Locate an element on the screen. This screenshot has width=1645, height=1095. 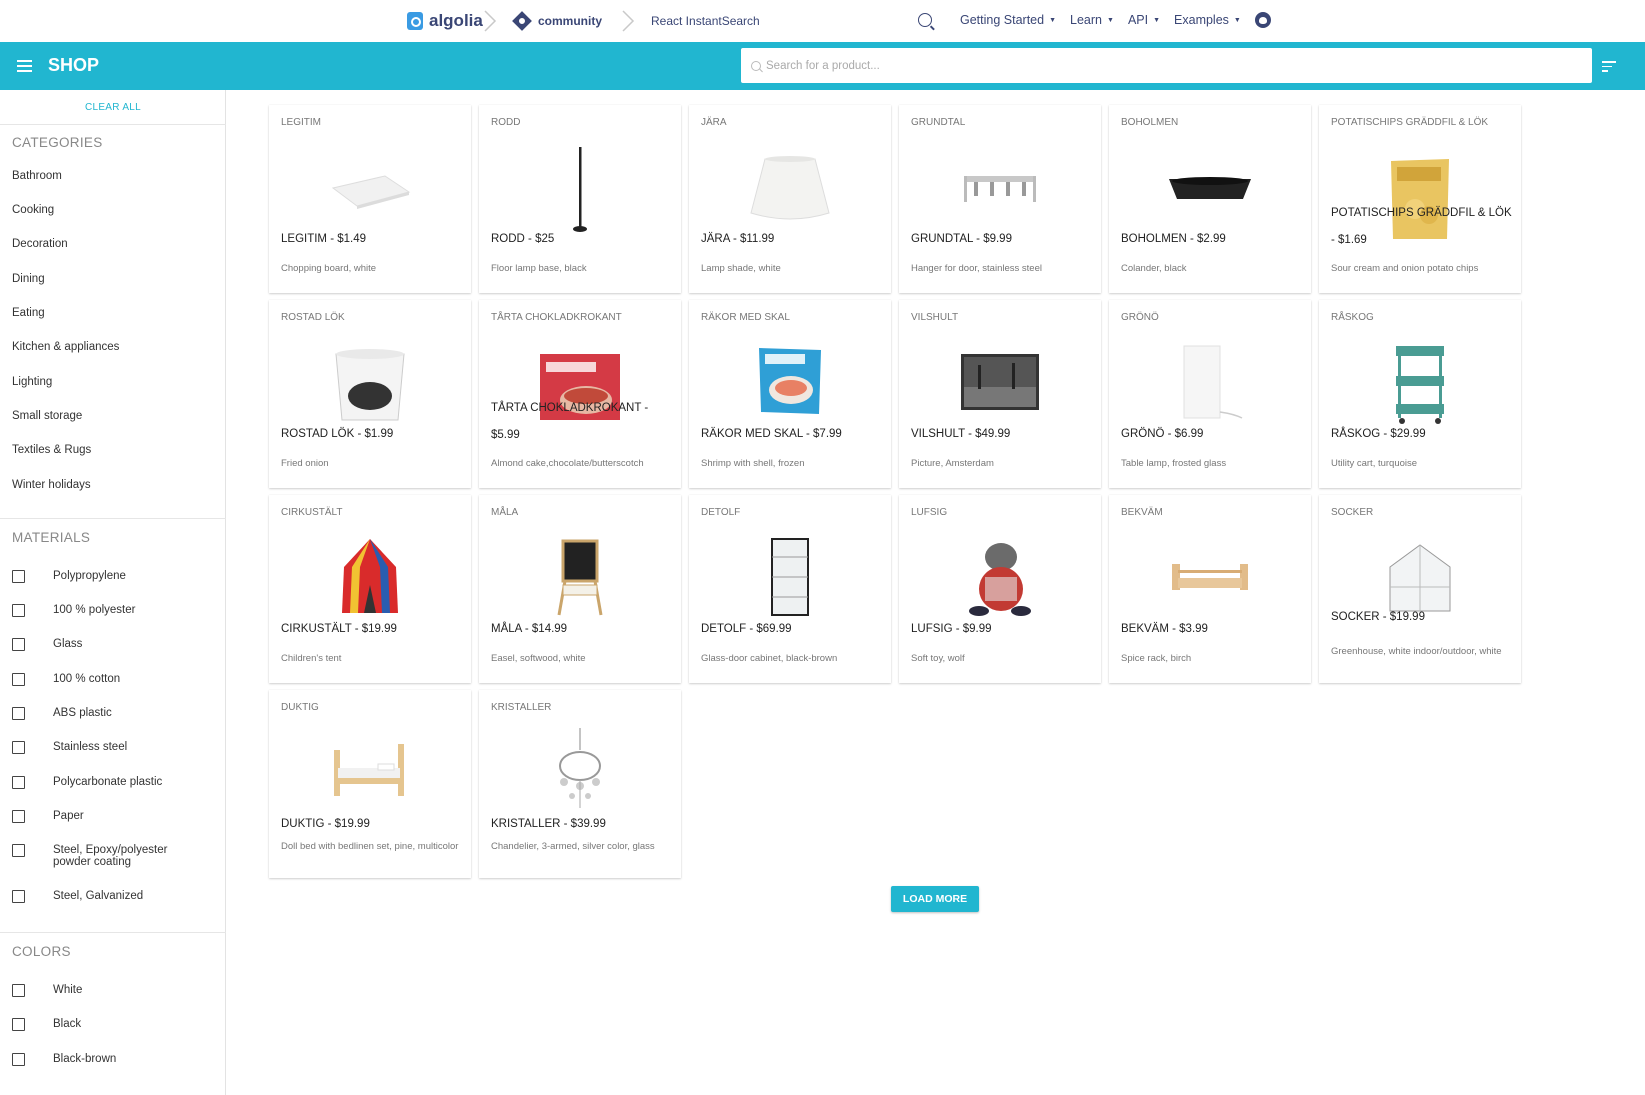
material-filter: Steel, Epoxy/polyester powder coating is located at coordinates (102, 856).